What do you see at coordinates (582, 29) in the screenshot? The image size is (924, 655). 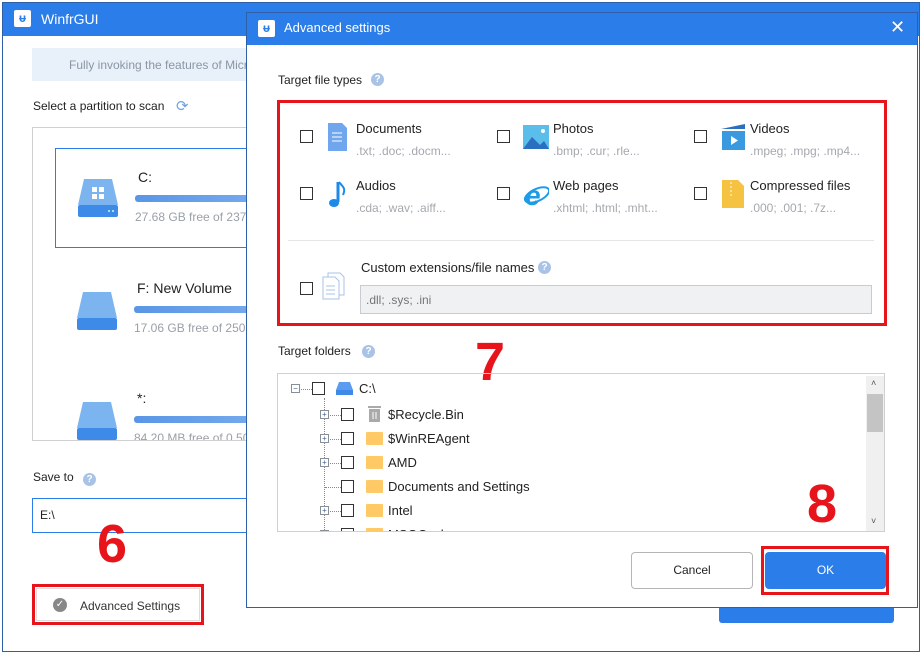 I see `dialog-title-bar: ᵾ Advanced settings ✕` at bounding box center [582, 29].